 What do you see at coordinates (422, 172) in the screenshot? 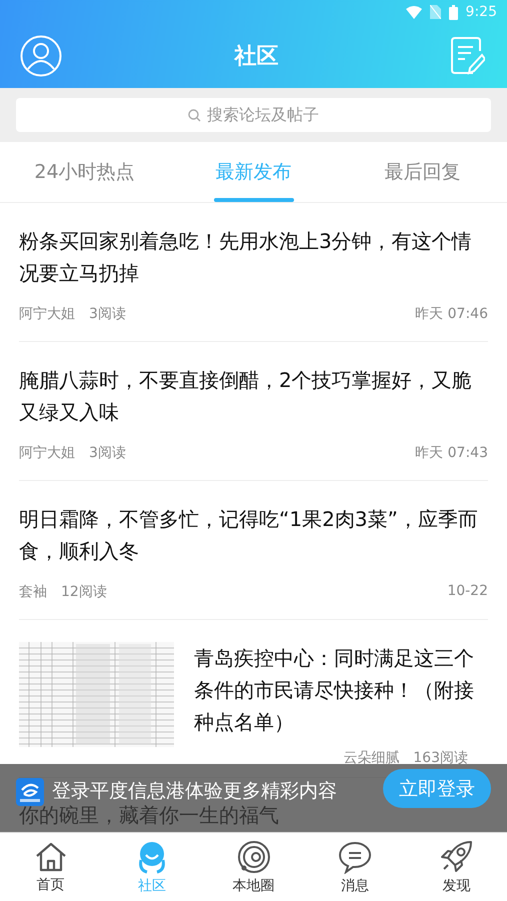
I see `tab: 最后回复` at bounding box center [422, 172].